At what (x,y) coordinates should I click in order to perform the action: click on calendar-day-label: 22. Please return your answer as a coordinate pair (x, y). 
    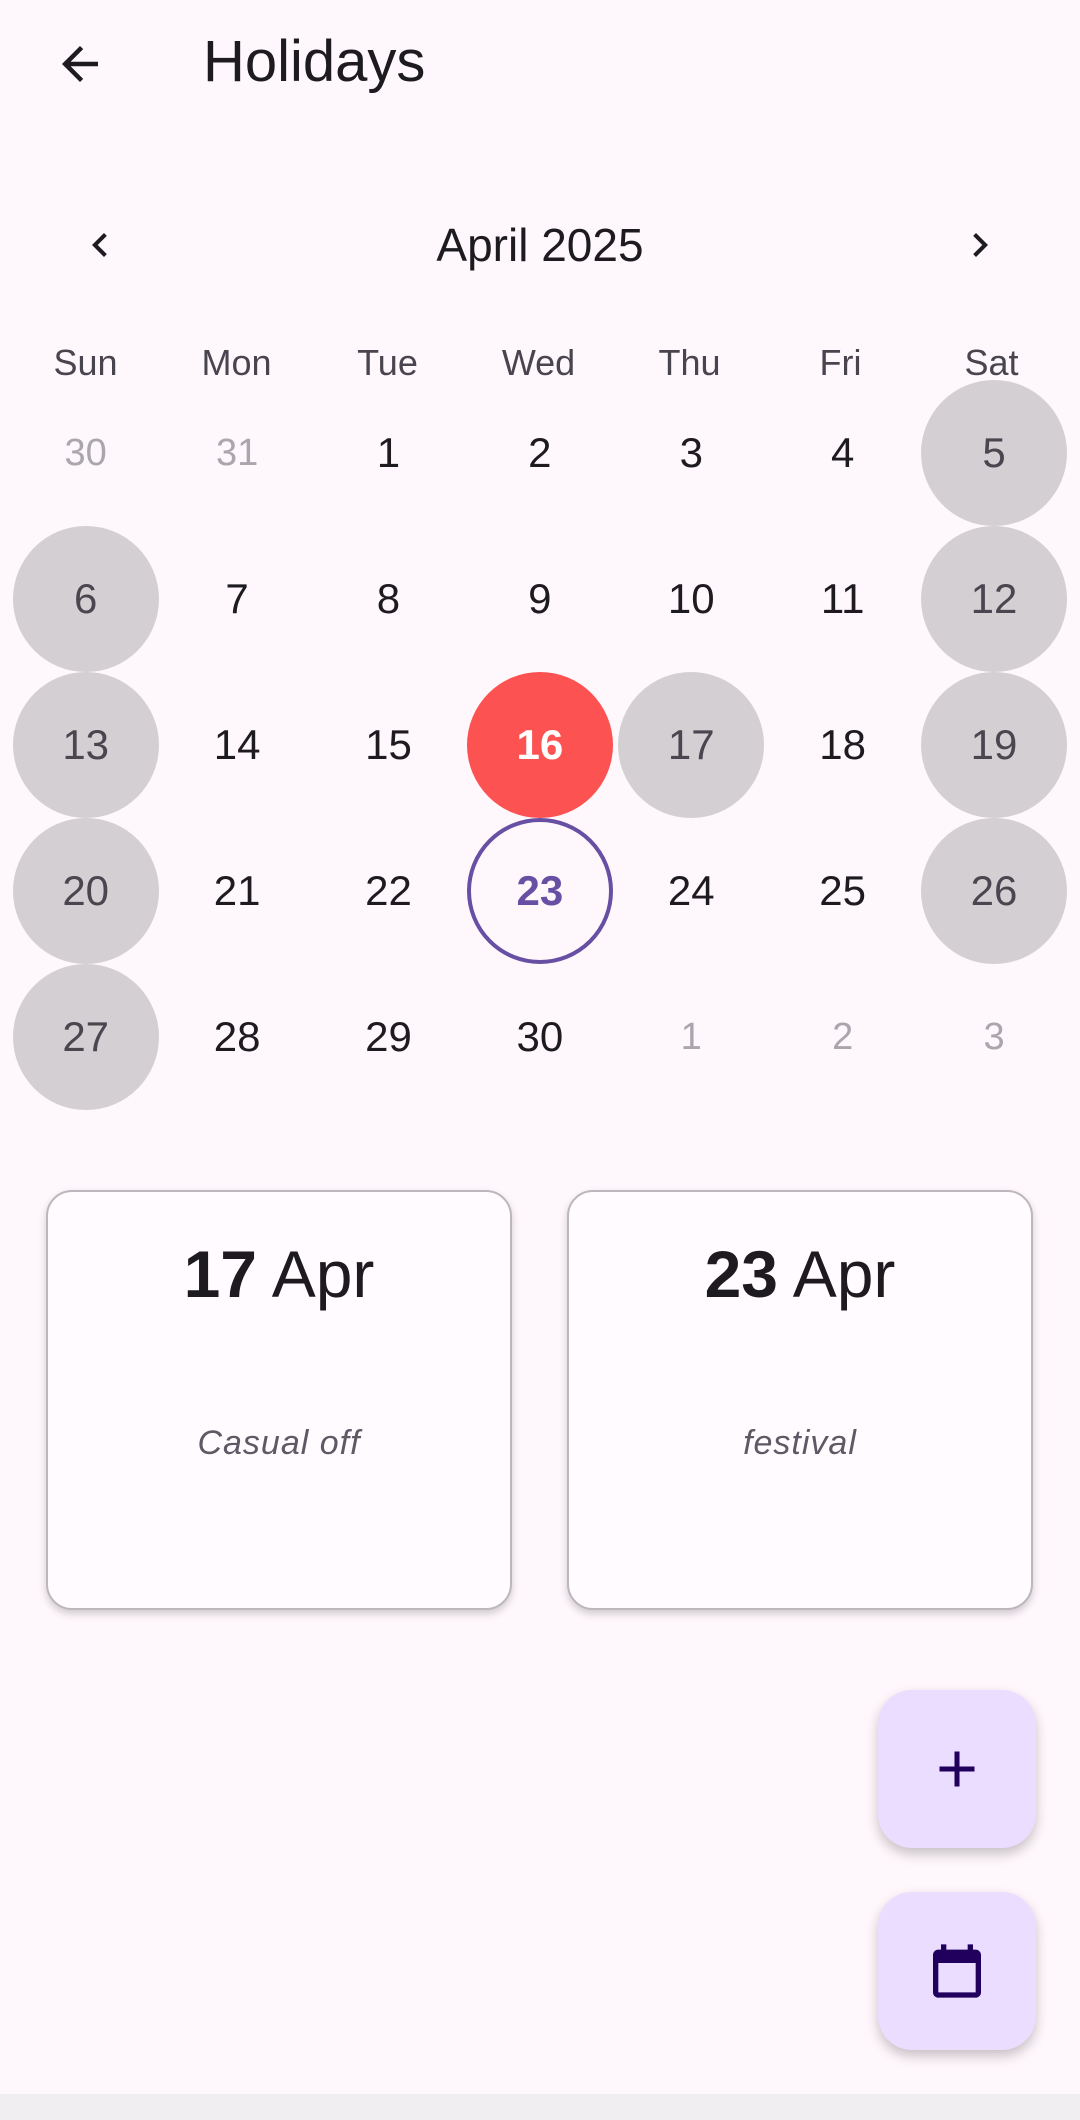
    Looking at the image, I should click on (388, 890).